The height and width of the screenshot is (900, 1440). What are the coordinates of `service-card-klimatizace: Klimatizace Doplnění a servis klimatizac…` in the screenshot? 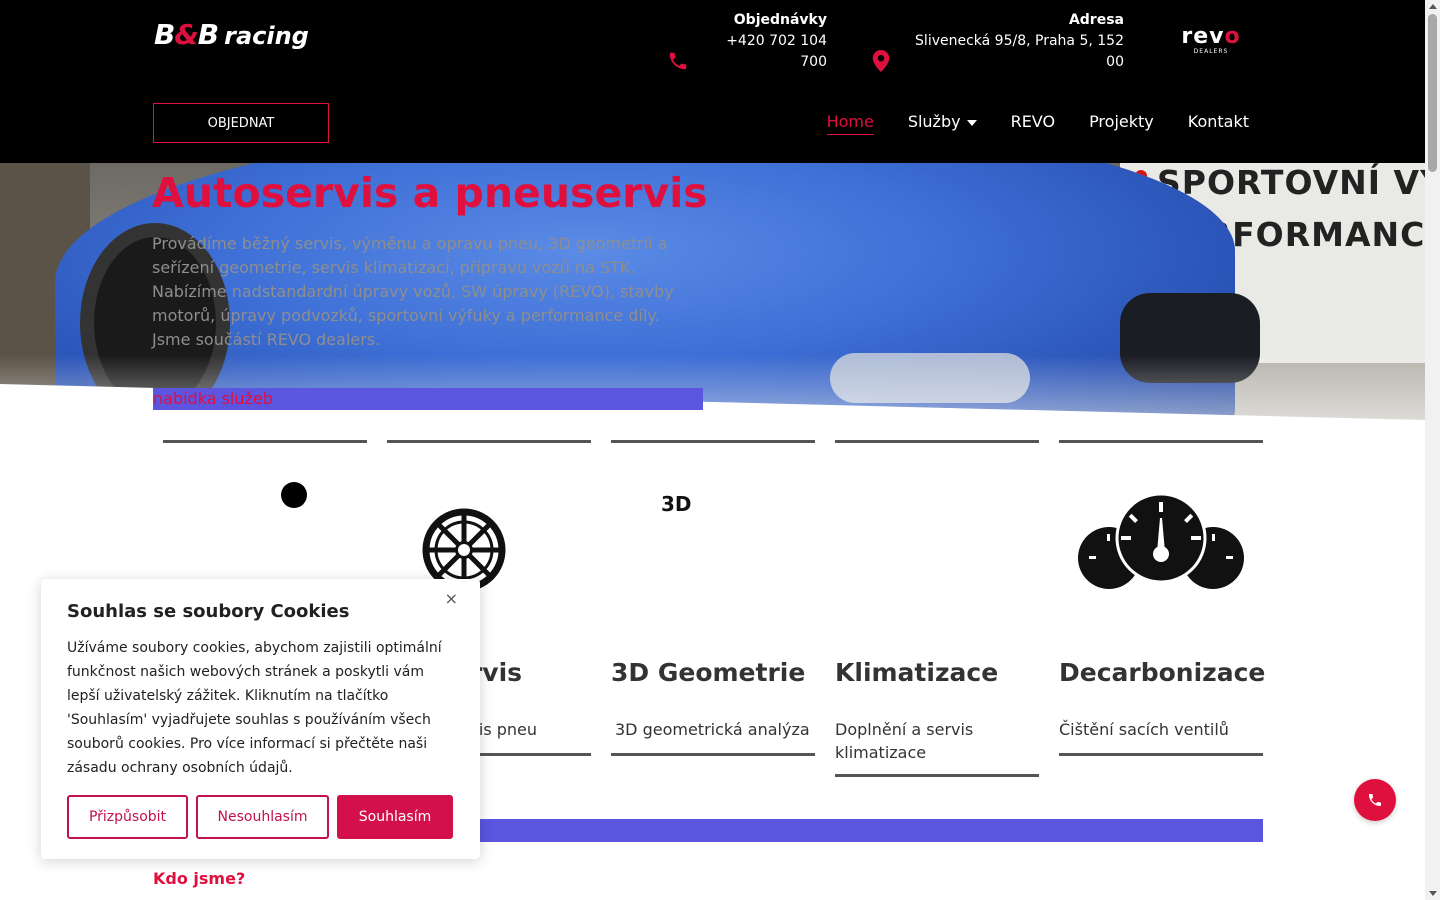 It's located at (937, 608).